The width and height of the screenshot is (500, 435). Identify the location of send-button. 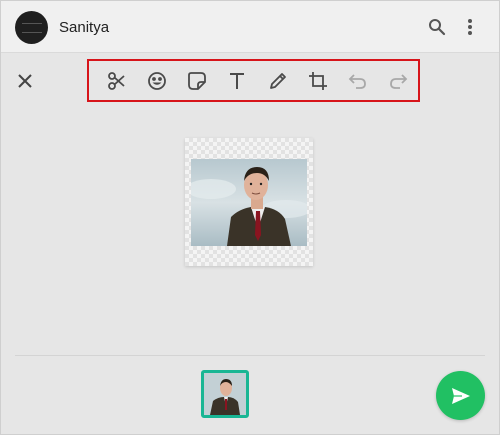
(460, 395).